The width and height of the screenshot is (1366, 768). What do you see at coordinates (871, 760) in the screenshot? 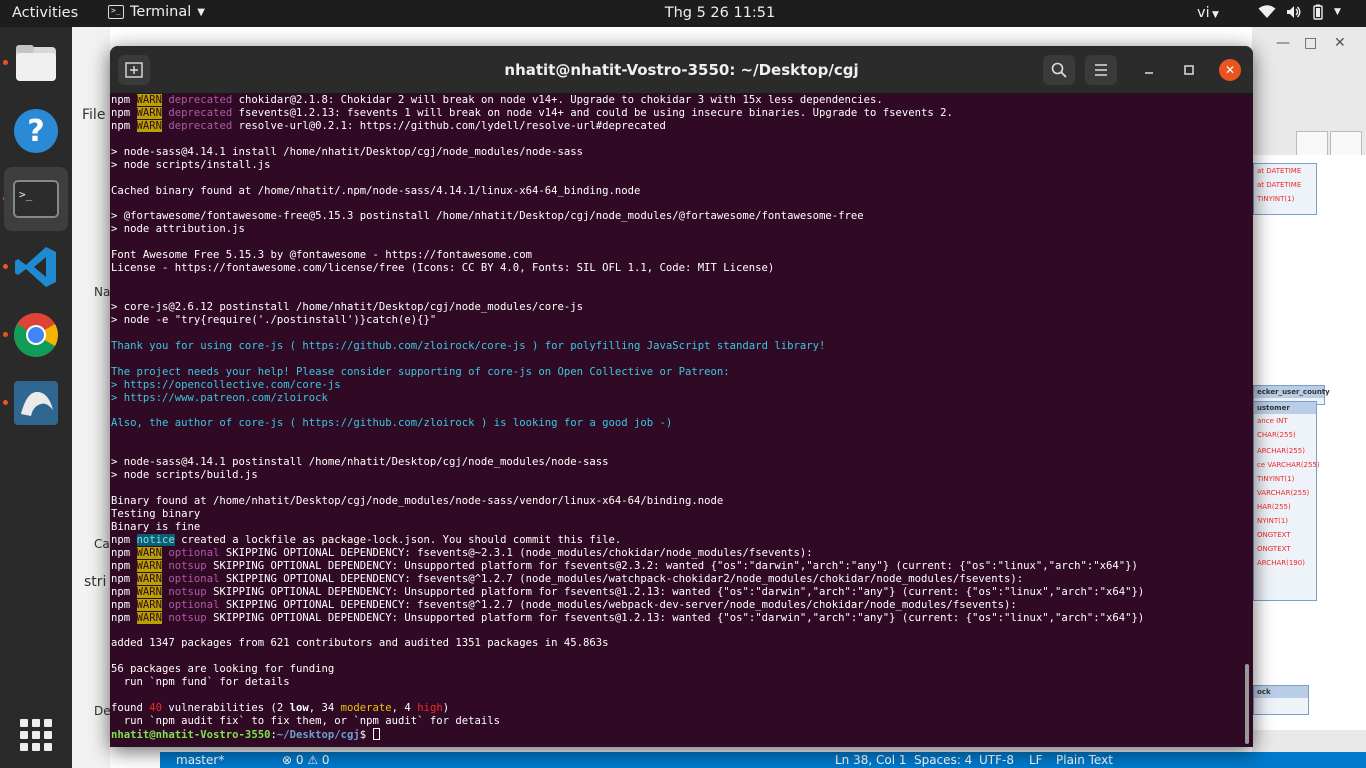
I see `status-position: Ln 38, Col 1` at bounding box center [871, 760].